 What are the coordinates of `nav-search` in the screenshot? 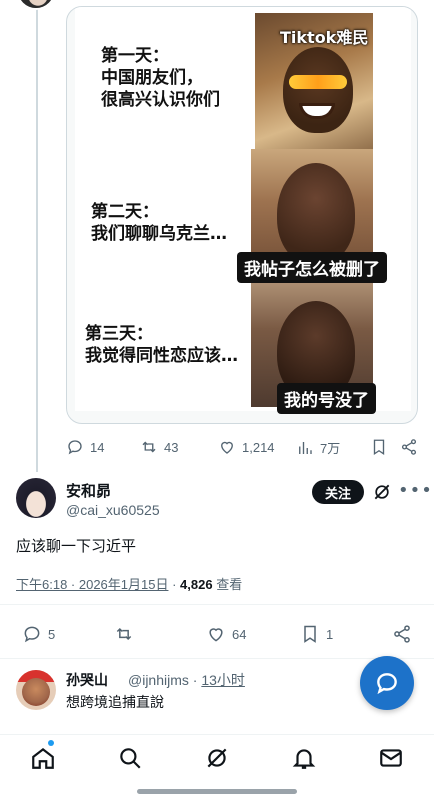 It's located at (130, 758).